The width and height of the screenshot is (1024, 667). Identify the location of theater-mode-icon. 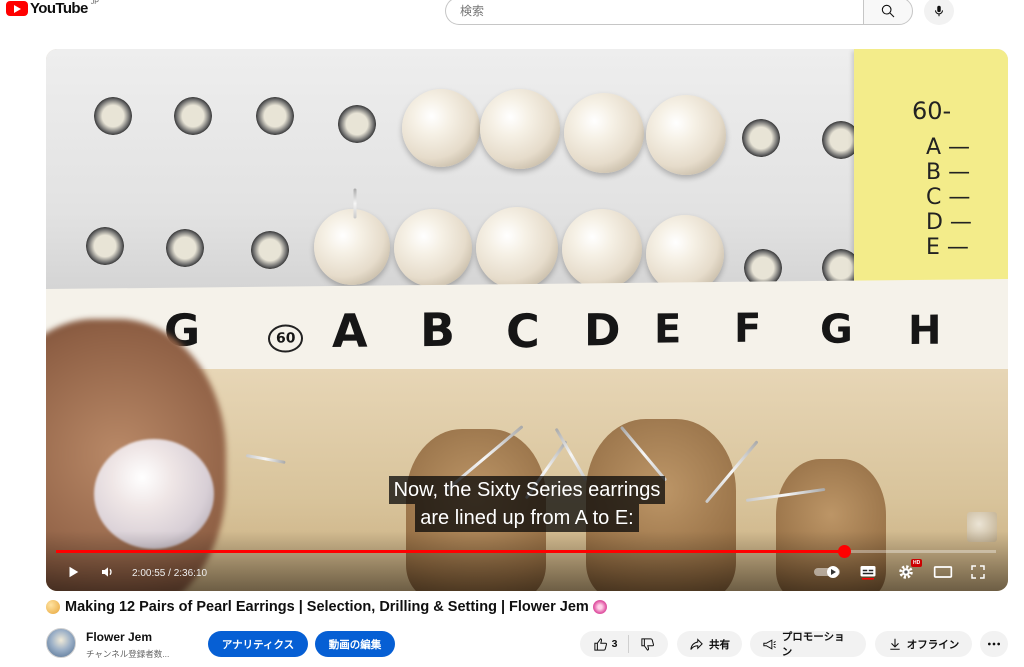
(943, 572).